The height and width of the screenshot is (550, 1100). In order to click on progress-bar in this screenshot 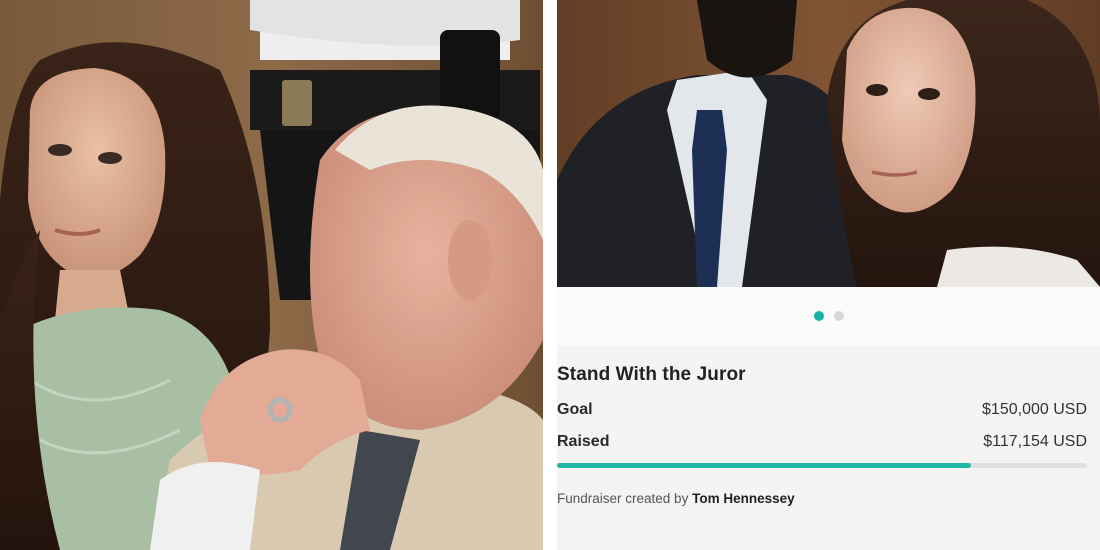, I will do `click(822, 465)`.